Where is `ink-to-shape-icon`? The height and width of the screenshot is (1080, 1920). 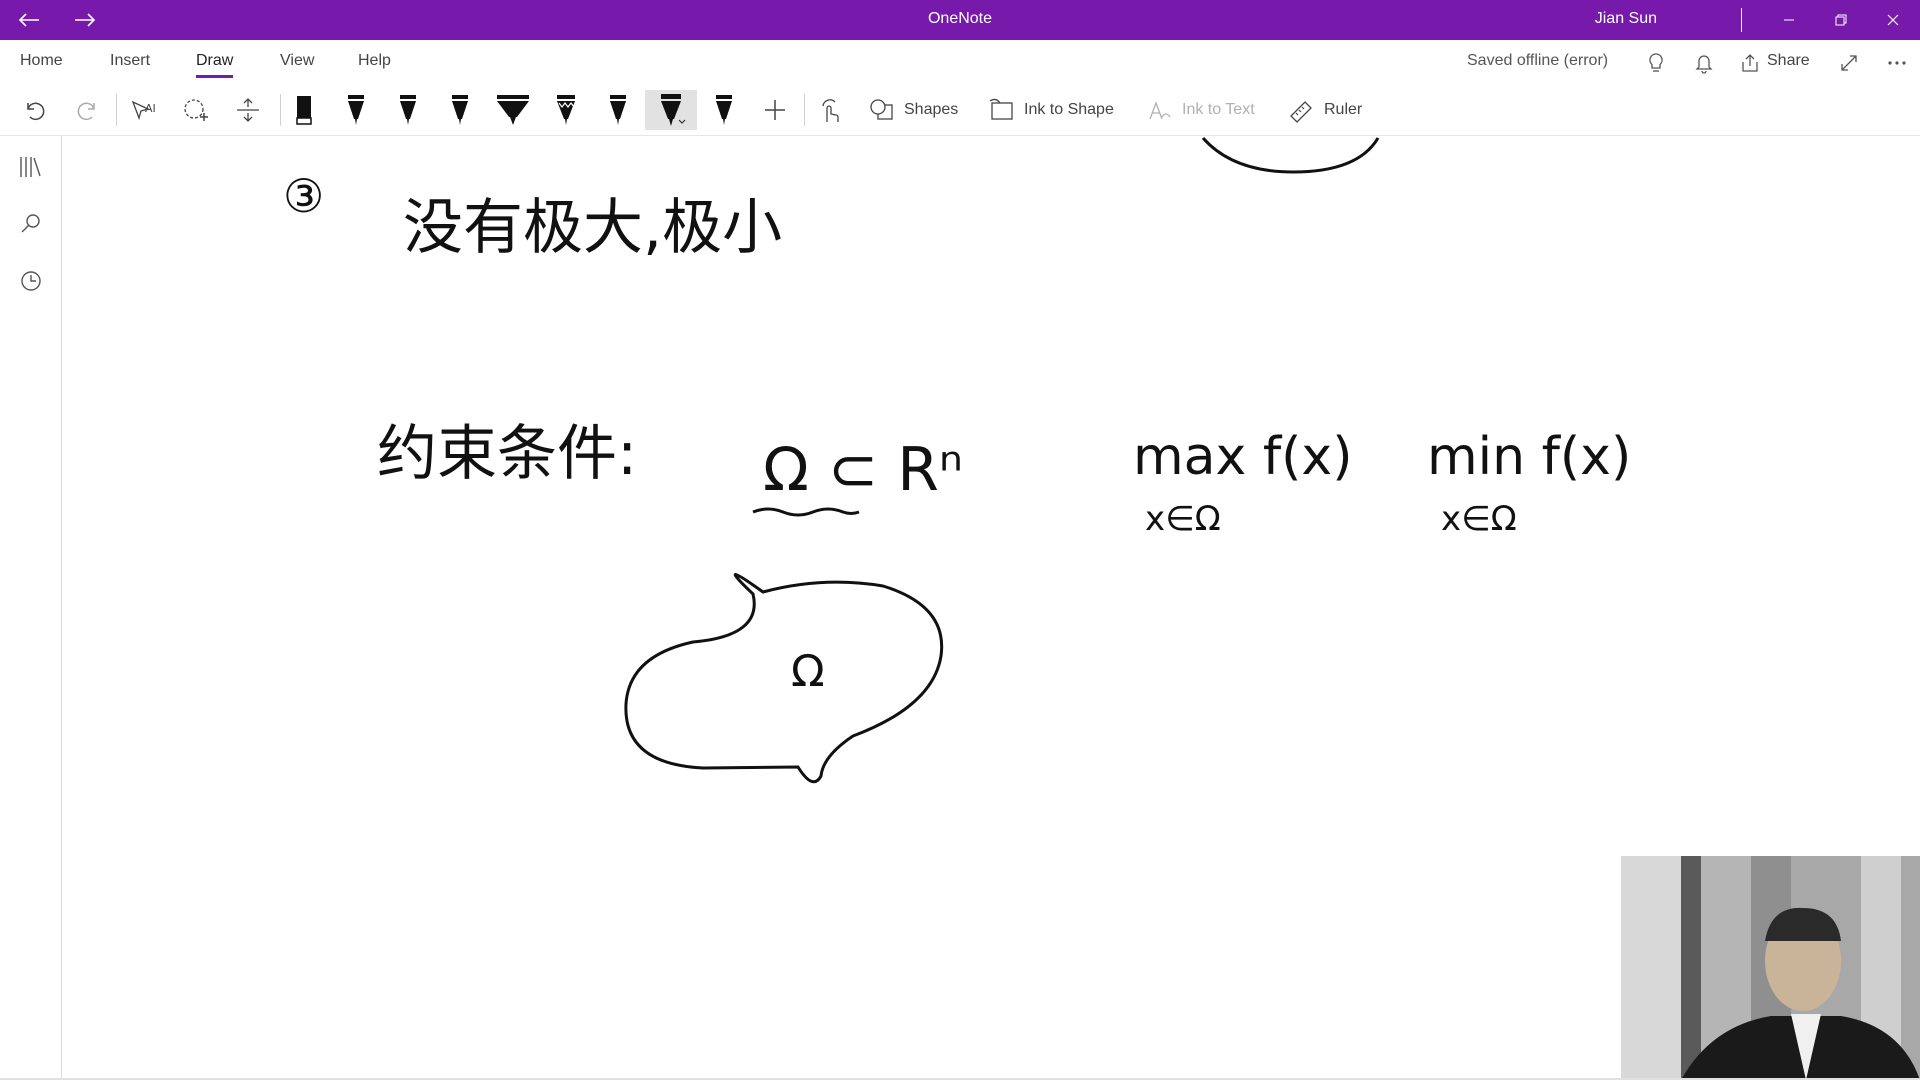 ink-to-shape-icon is located at coordinates (1001, 109).